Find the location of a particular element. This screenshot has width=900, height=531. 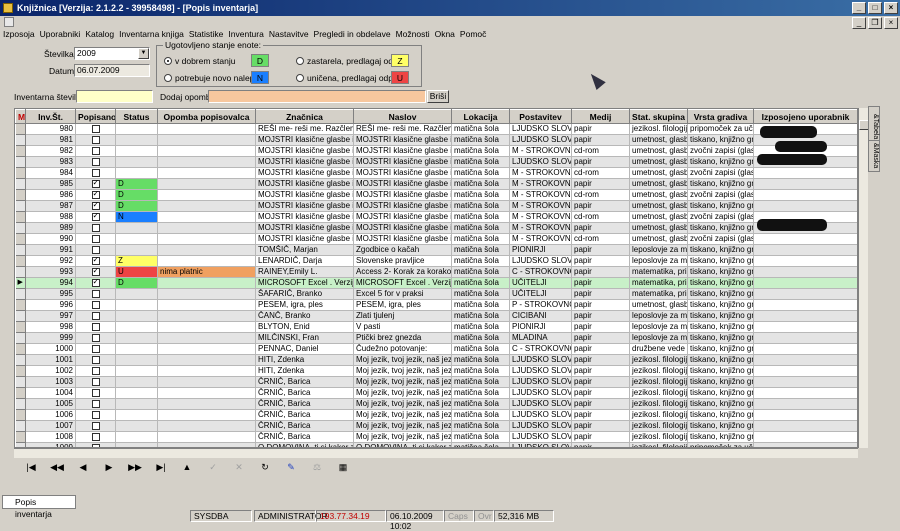

cell-zn: ČANČ, Branko is located at coordinates (304, 316).